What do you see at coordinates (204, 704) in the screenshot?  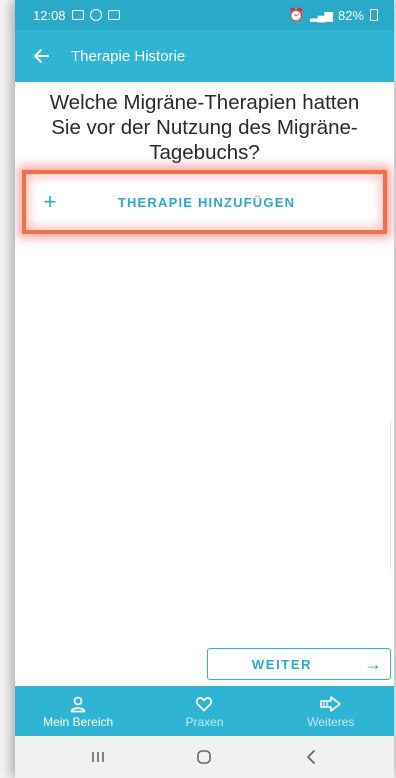 I see `heart-icon` at bounding box center [204, 704].